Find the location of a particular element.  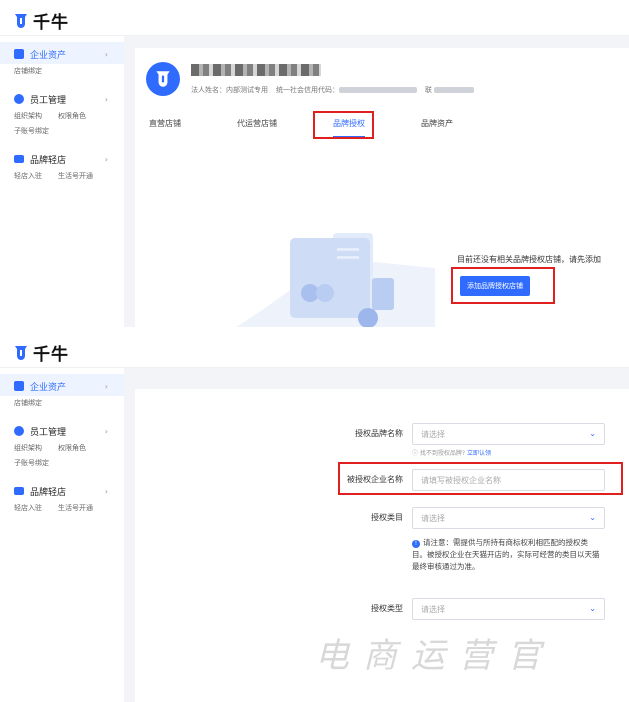

highlight-box-add-button is located at coordinates (503, 285).